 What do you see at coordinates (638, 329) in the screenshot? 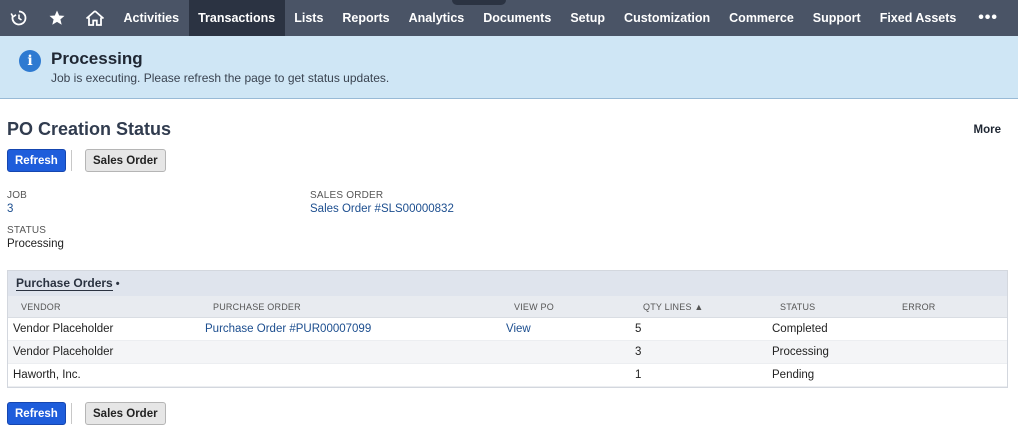
I see `cell-qty-lines: 5` at bounding box center [638, 329].